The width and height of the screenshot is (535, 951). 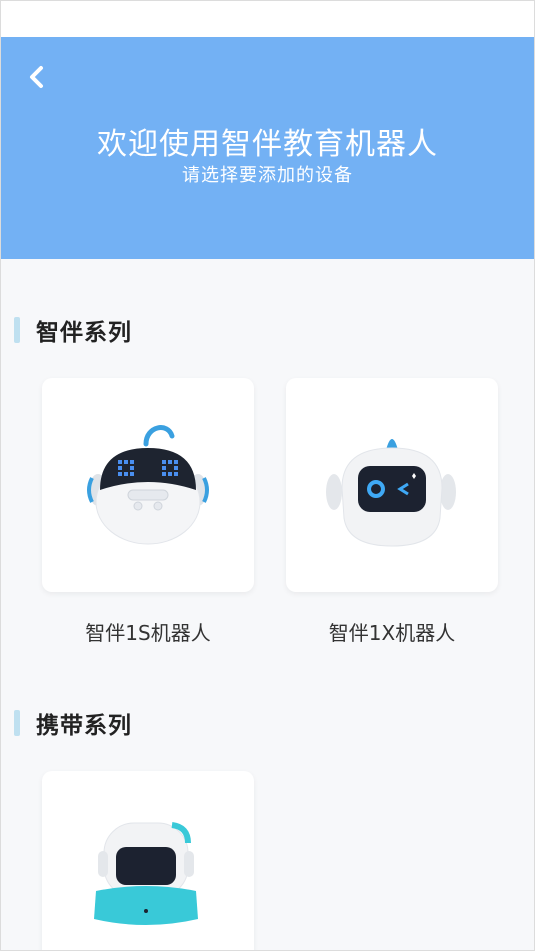 What do you see at coordinates (267, 144) in the screenshot?
I see `page-title: 欢迎使用智伴教育机器人` at bounding box center [267, 144].